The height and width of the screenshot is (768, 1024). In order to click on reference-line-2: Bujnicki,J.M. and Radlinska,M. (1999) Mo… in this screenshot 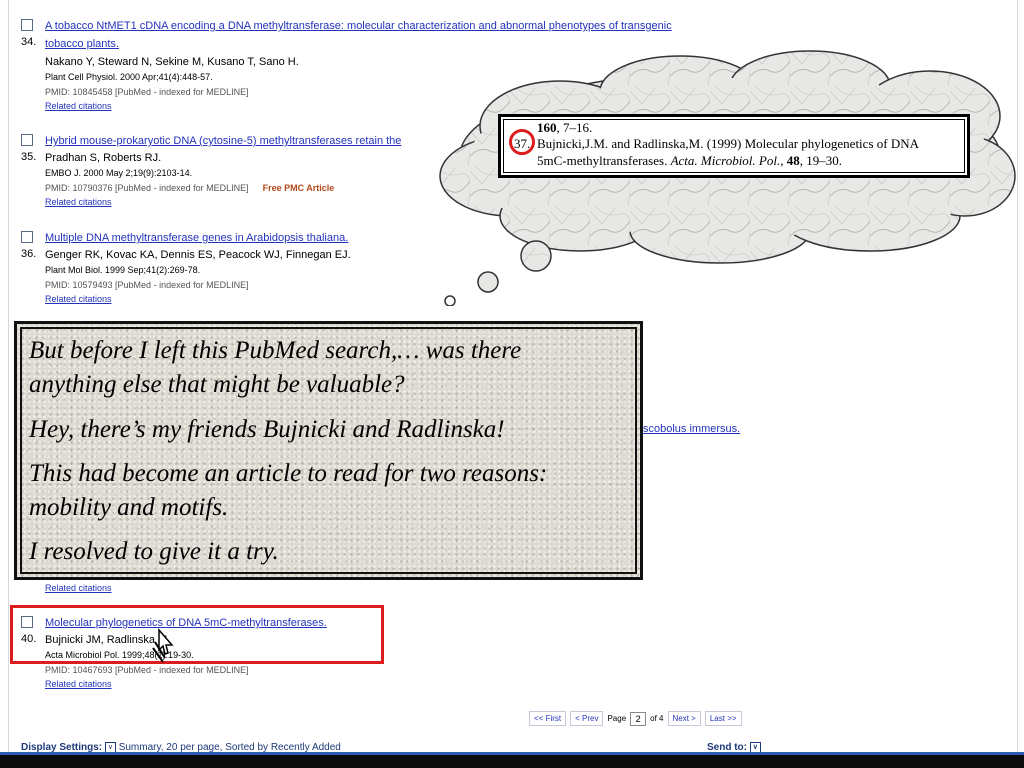, I will do `click(728, 143)`.